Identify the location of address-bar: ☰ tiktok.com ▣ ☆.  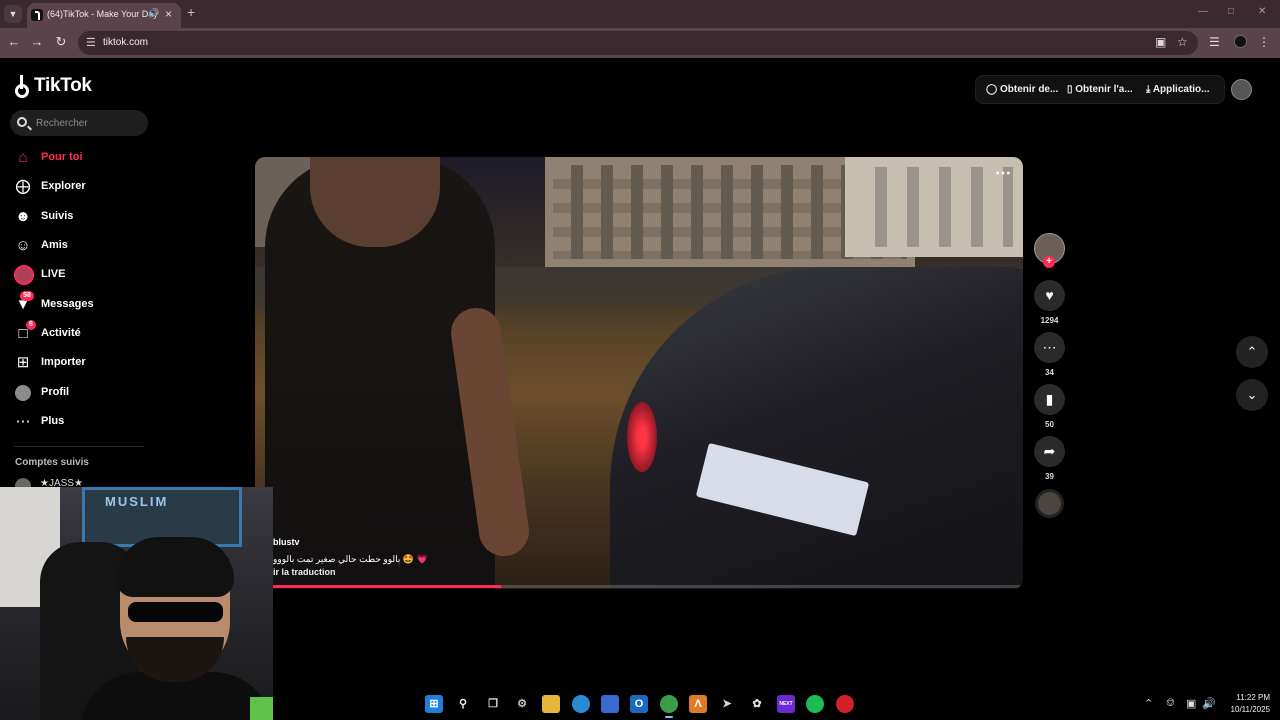
(638, 43).